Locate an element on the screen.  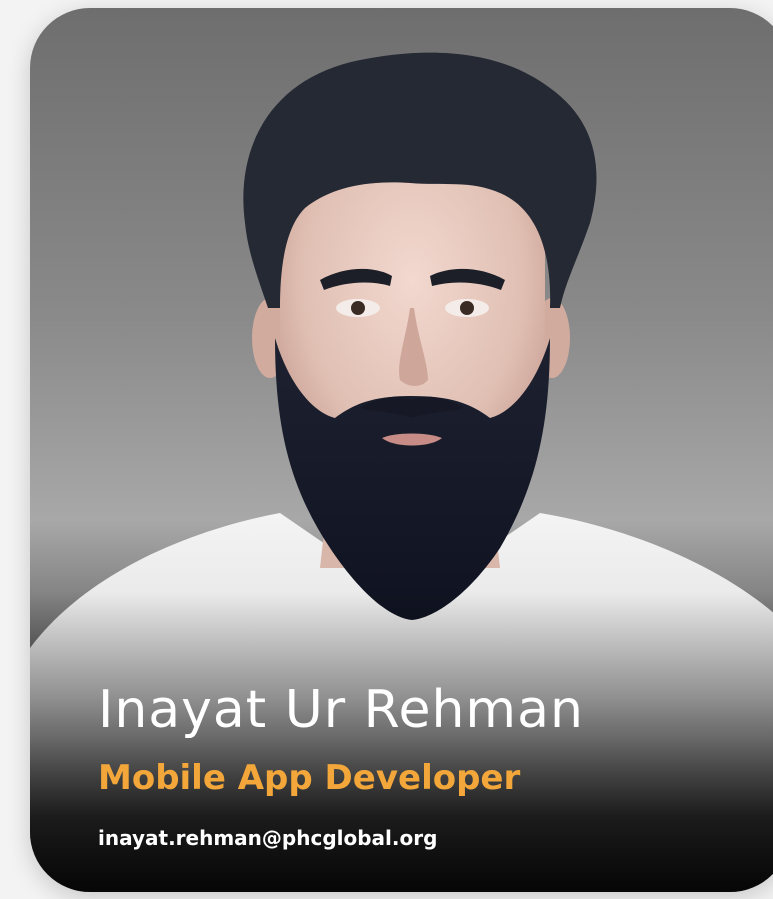
job-title: Mobile App Developer is located at coordinates (309, 778).